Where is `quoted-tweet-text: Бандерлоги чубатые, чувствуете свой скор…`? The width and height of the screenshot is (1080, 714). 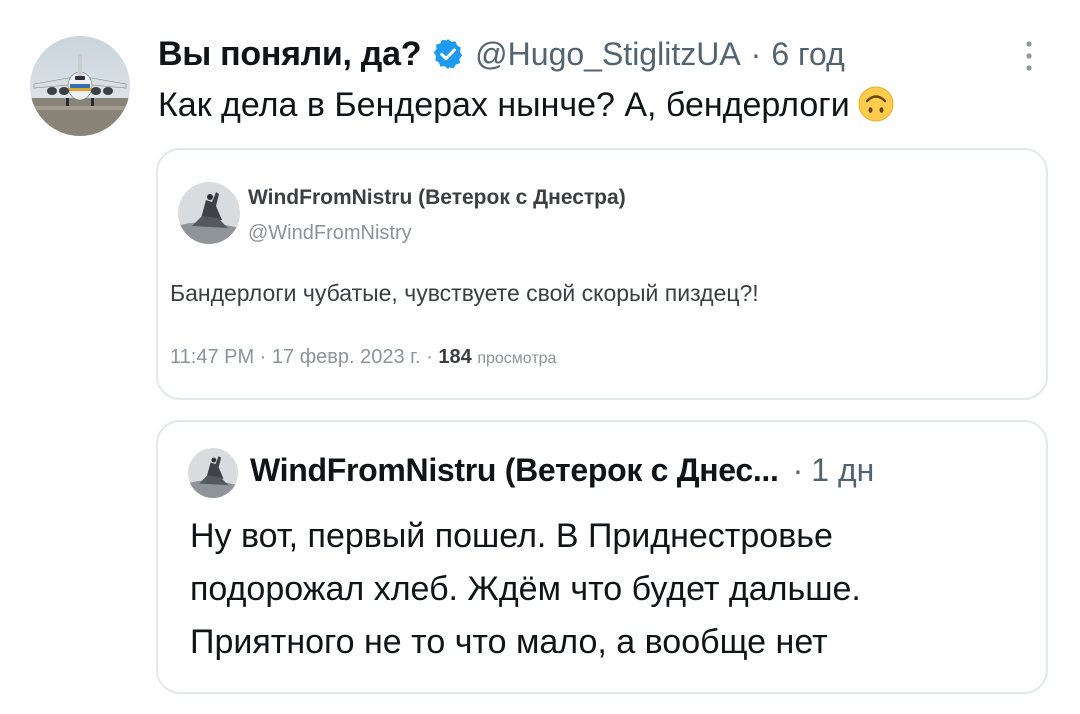
quoted-tweet-text: Бандерлоги чубатые, чувствуете свой скор… is located at coordinates (464, 293).